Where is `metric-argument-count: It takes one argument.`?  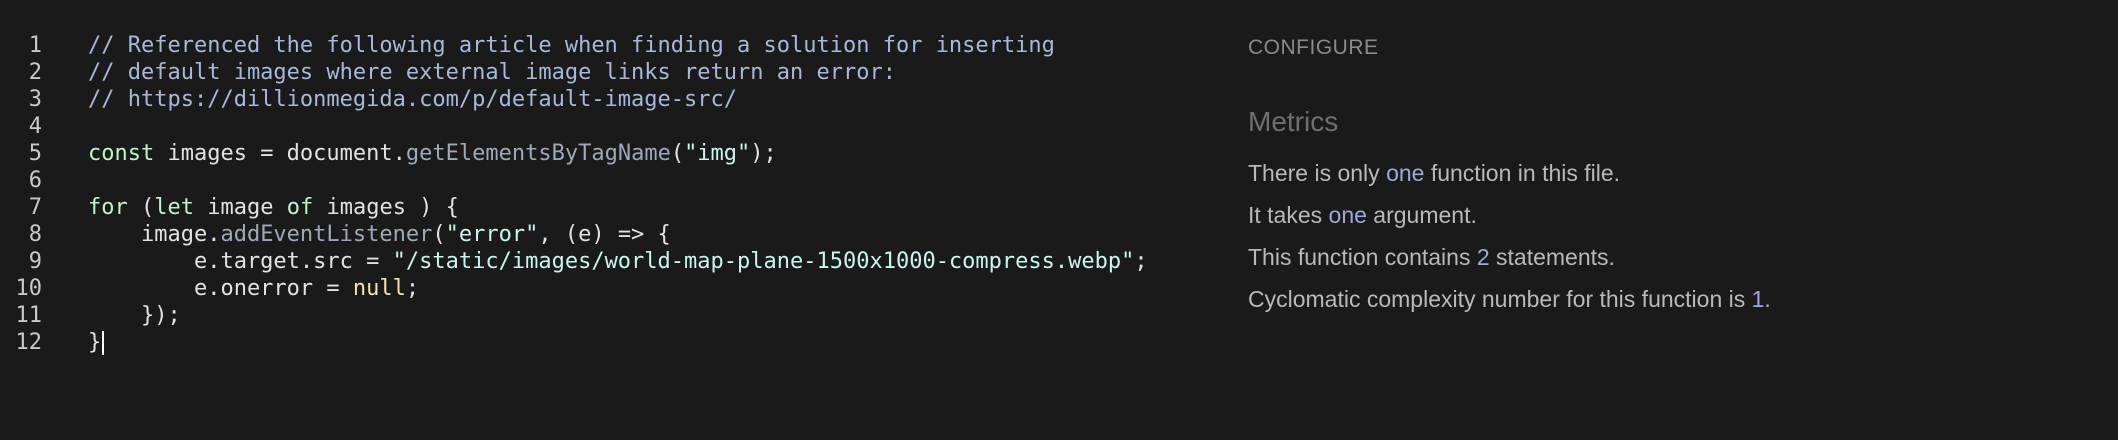
metric-argument-count: It takes one argument. is located at coordinates (1362, 215).